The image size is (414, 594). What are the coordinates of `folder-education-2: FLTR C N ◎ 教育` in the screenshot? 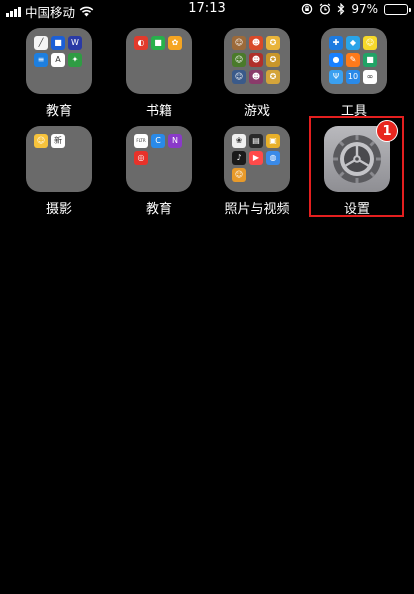 It's located at (159, 171).